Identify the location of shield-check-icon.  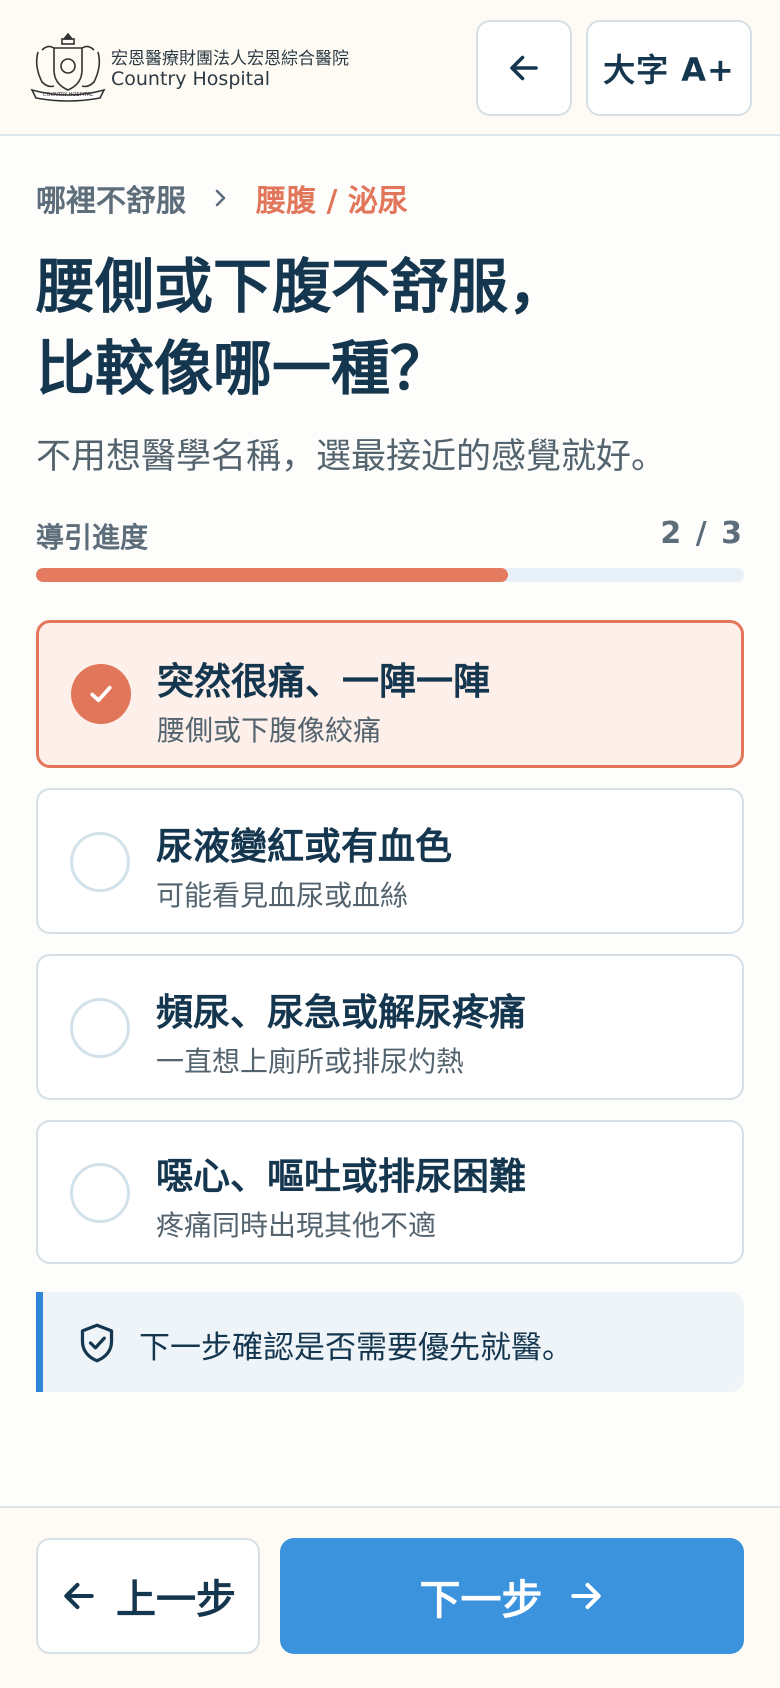
(97, 1343).